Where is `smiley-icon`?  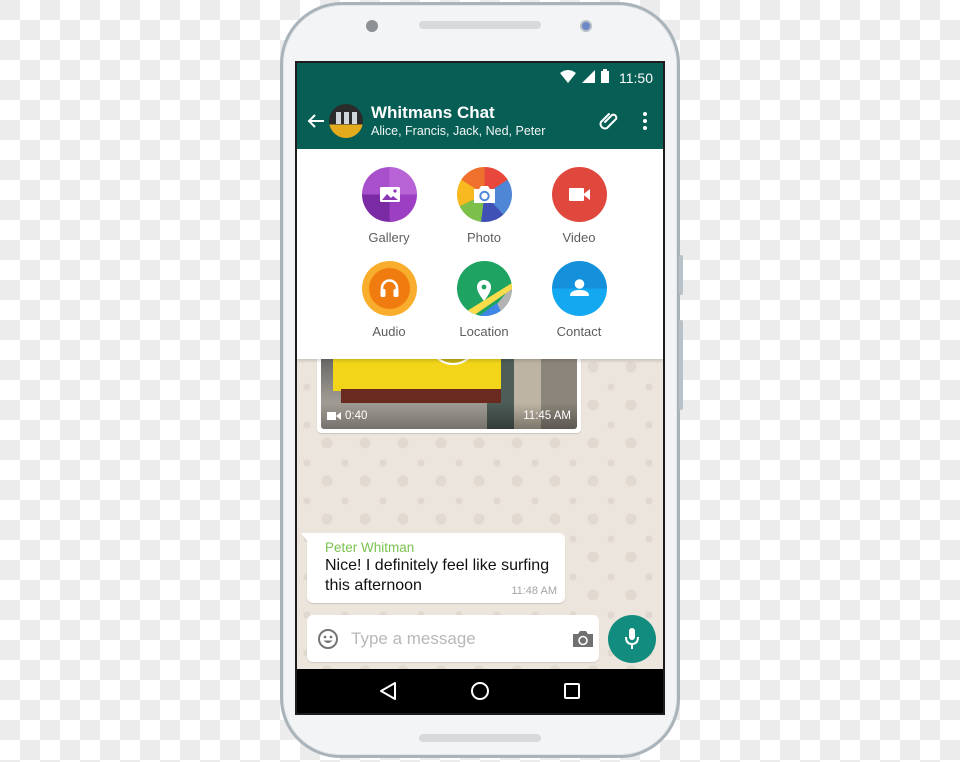 smiley-icon is located at coordinates (328, 638).